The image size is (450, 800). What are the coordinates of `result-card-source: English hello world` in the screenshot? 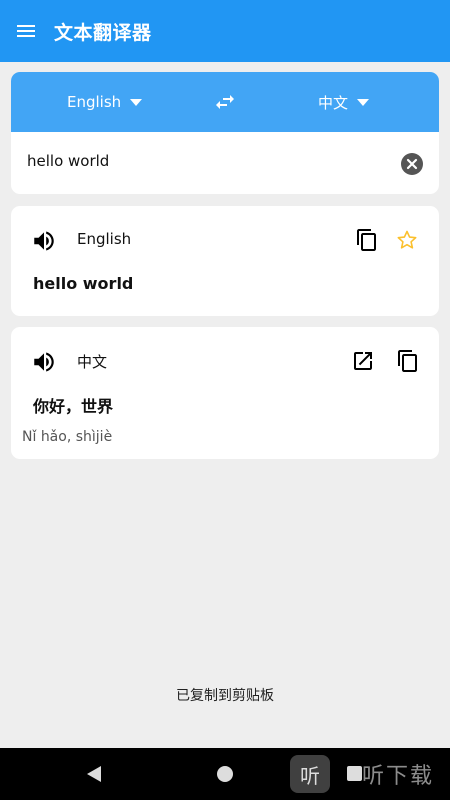 It's located at (225, 261).